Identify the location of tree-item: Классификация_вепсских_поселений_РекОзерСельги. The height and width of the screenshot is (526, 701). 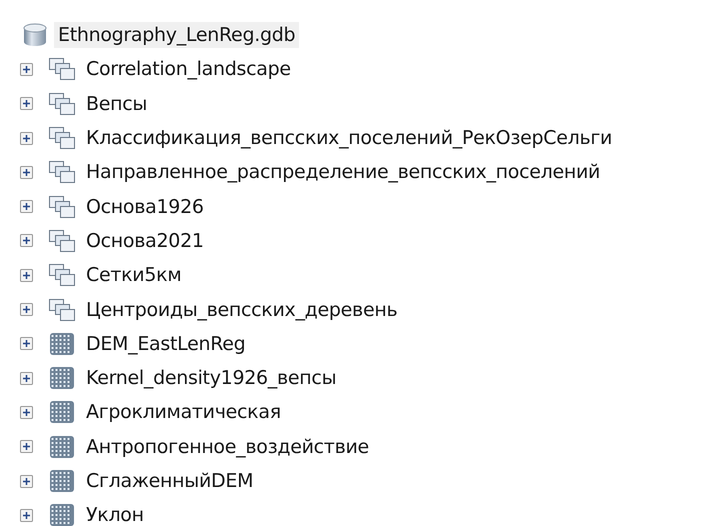
(349, 138).